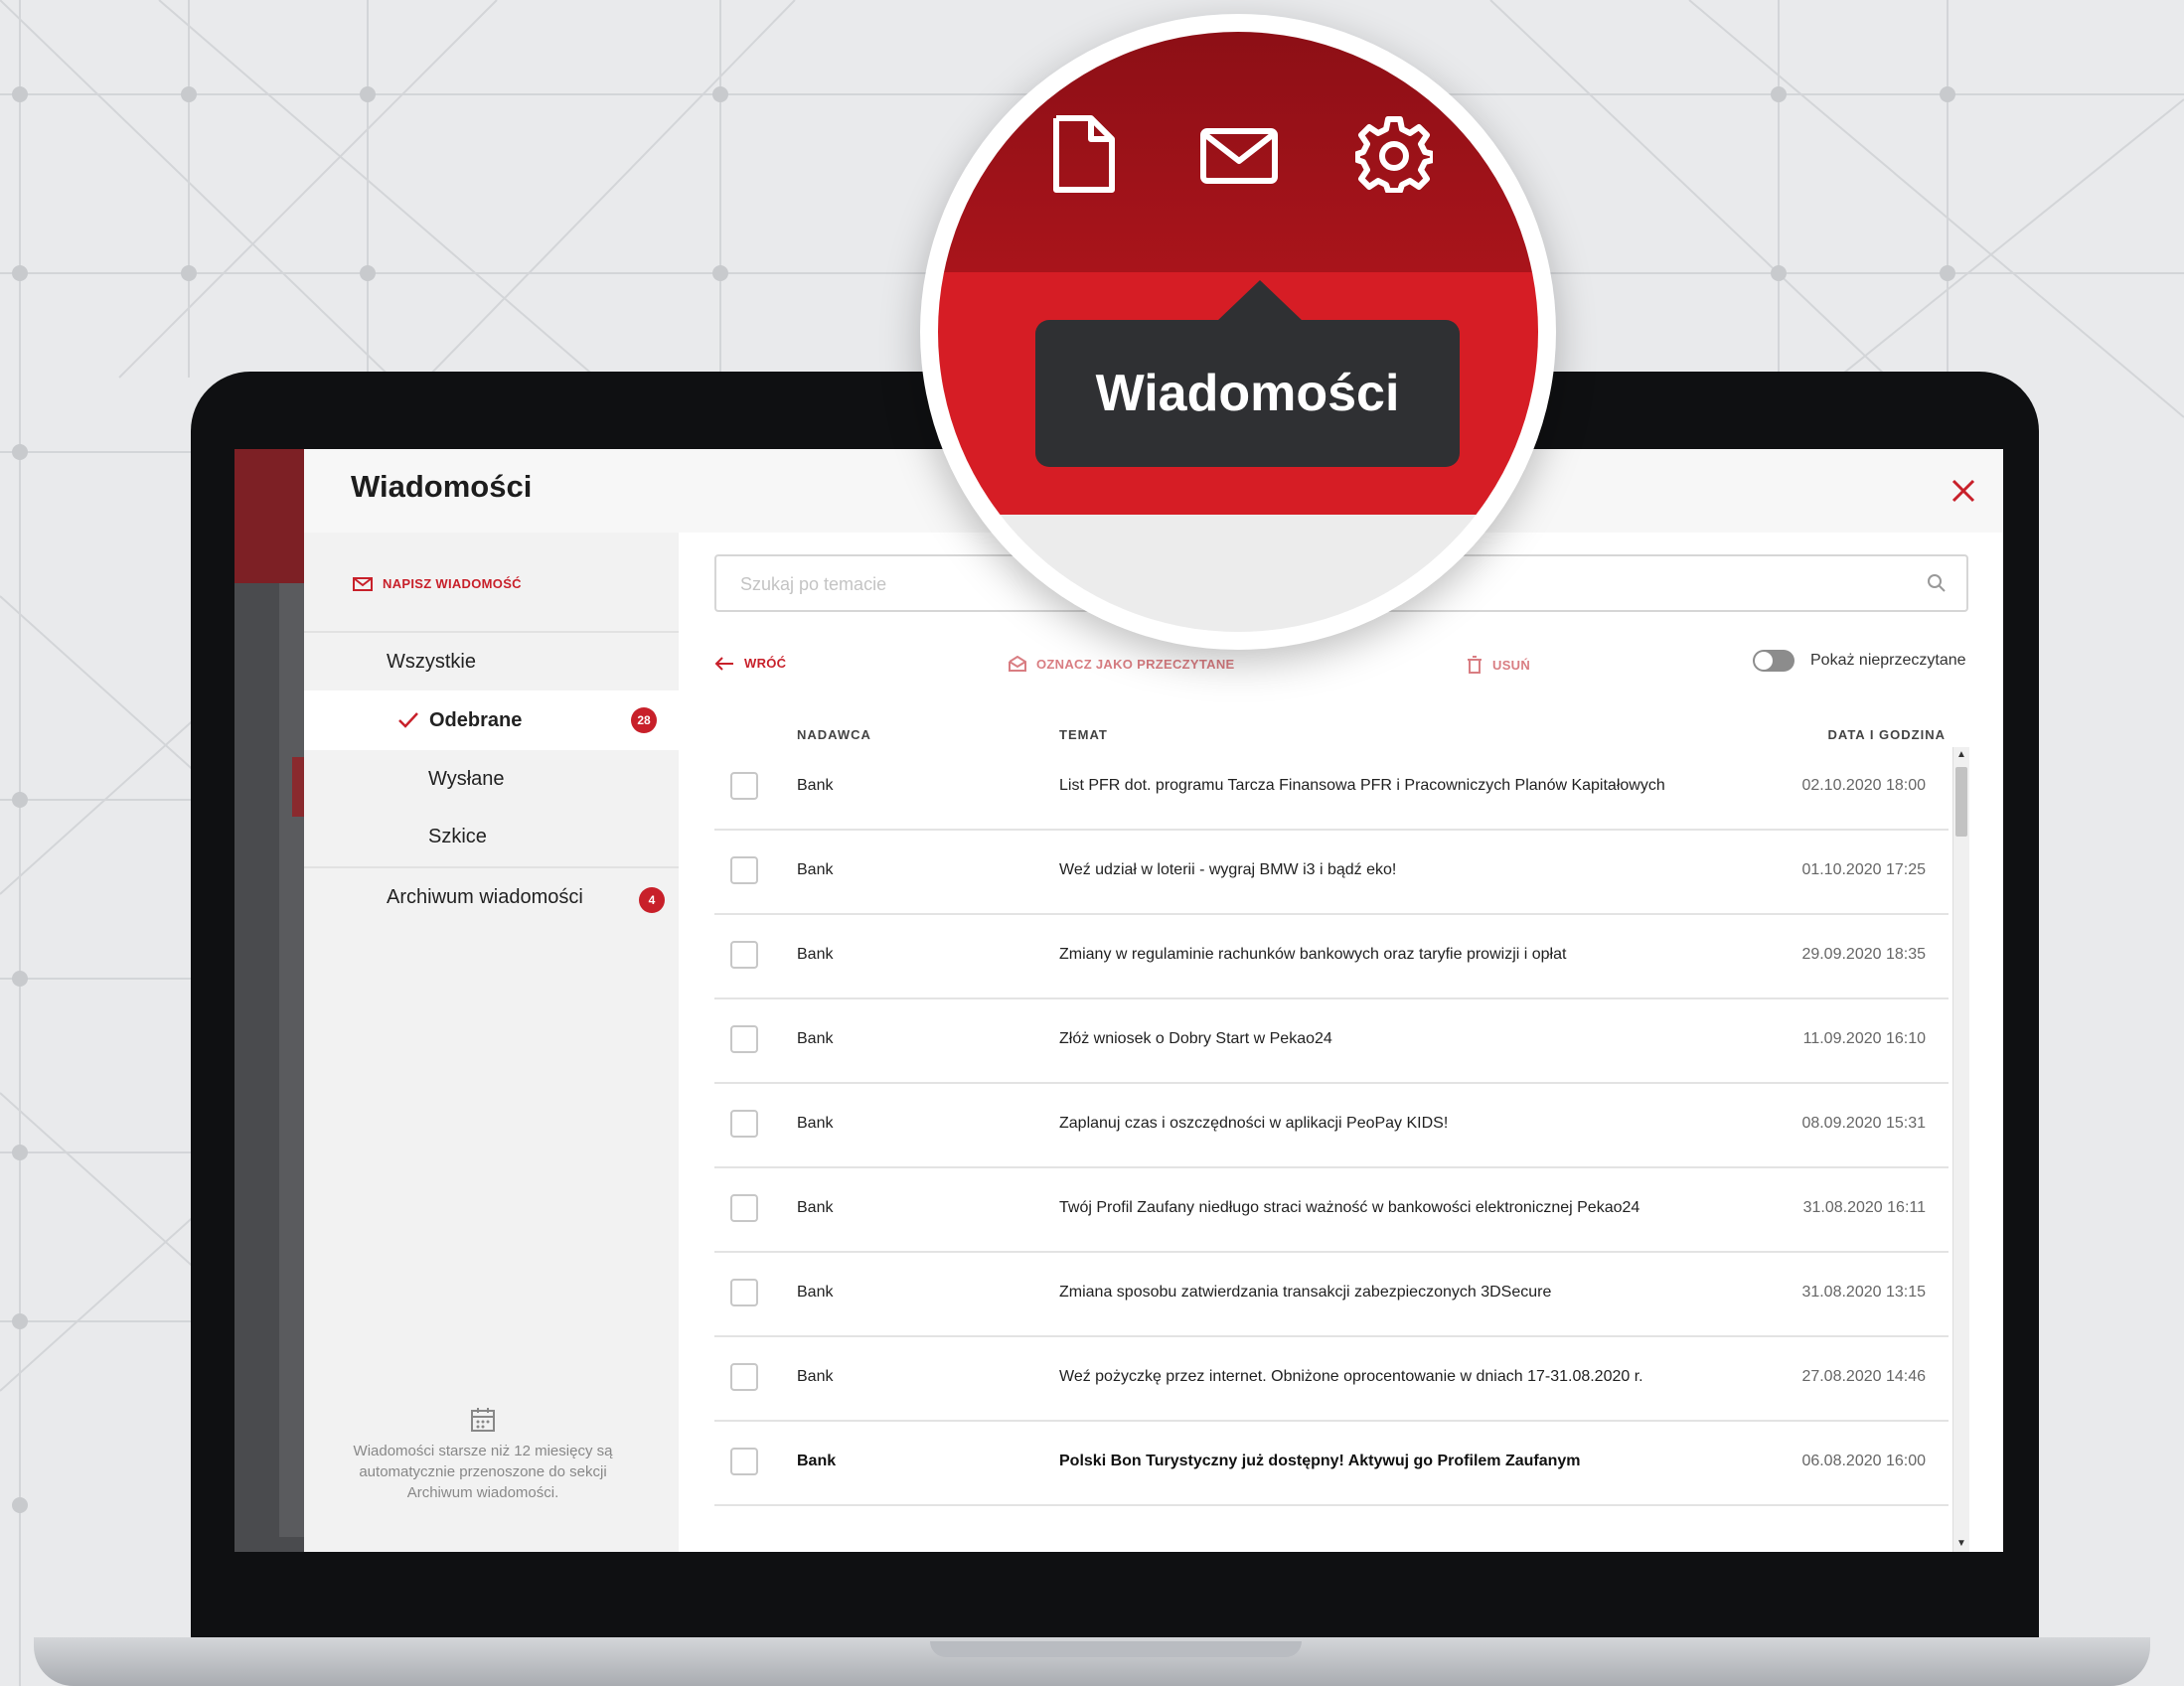 The image size is (2184, 1686). Describe the element at coordinates (491, 779) in the screenshot. I see `sidebar-item-sent: Wysłane` at that location.